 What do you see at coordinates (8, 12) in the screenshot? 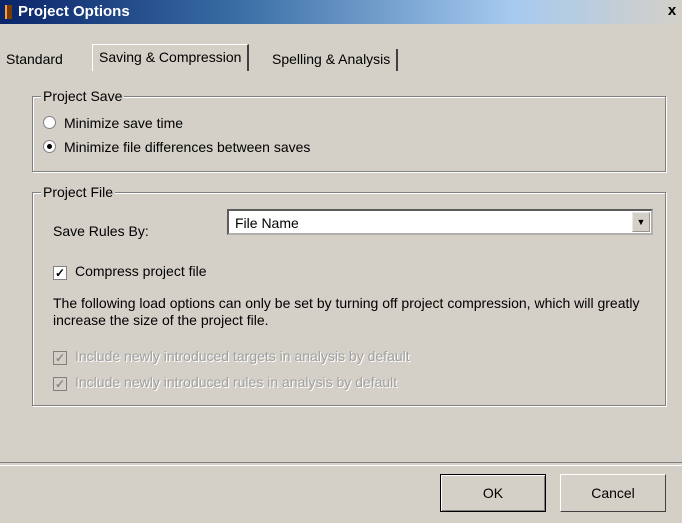
I see `app-icon` at bounding box center [8, 12].